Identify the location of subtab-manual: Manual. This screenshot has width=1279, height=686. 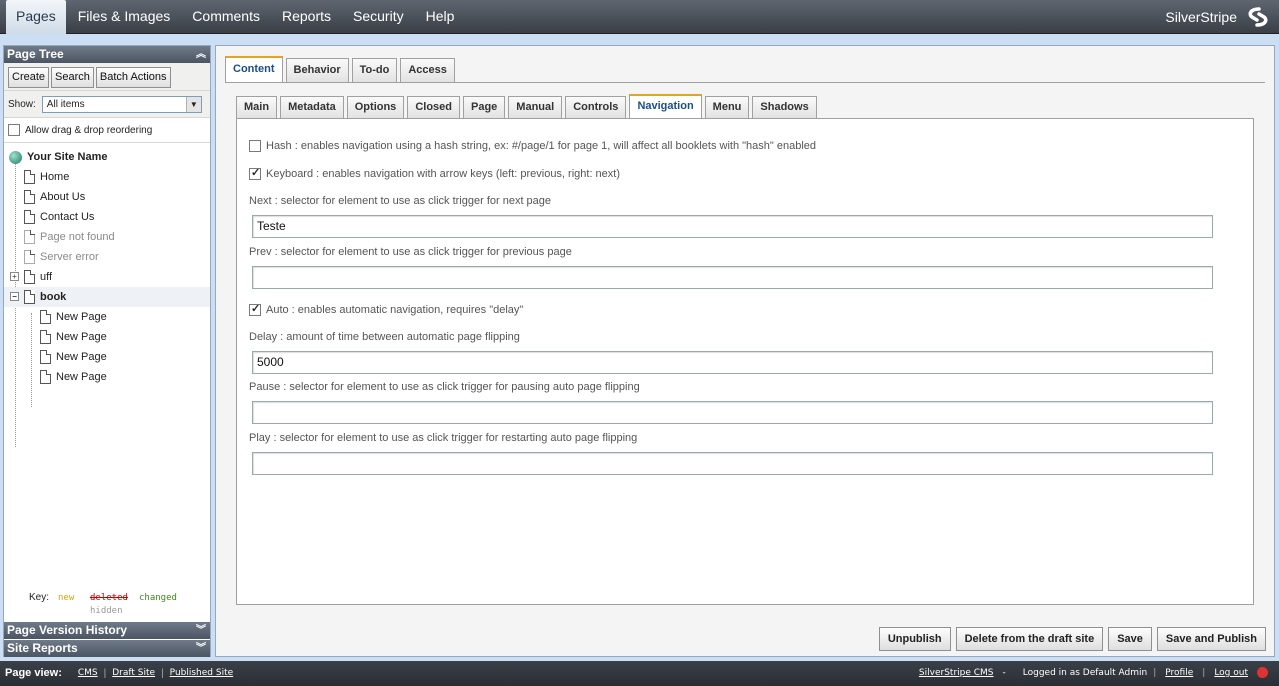
(535, 107).